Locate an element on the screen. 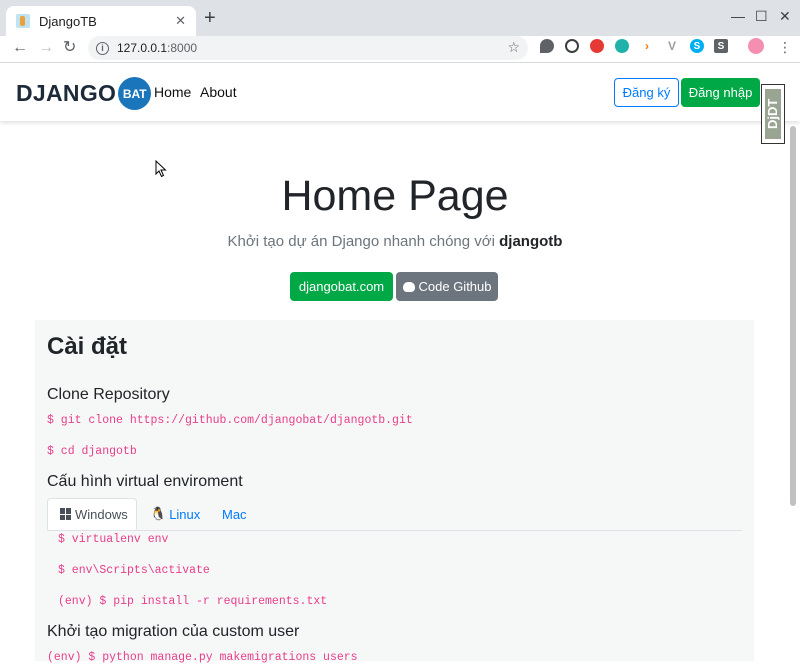 The width and height of the screenshot is (800, 664). github-button: Code Github is located at coordinates (447, 286).